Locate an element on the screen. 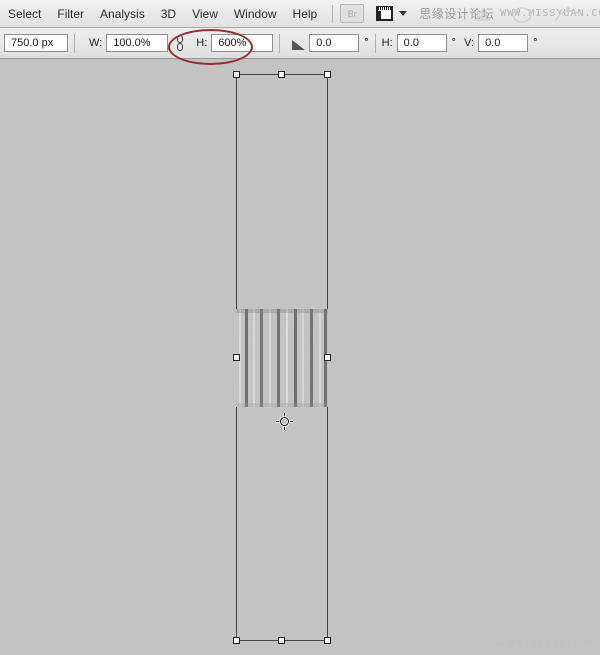  menu-item-help: Help is located at coordinates (305, 14).